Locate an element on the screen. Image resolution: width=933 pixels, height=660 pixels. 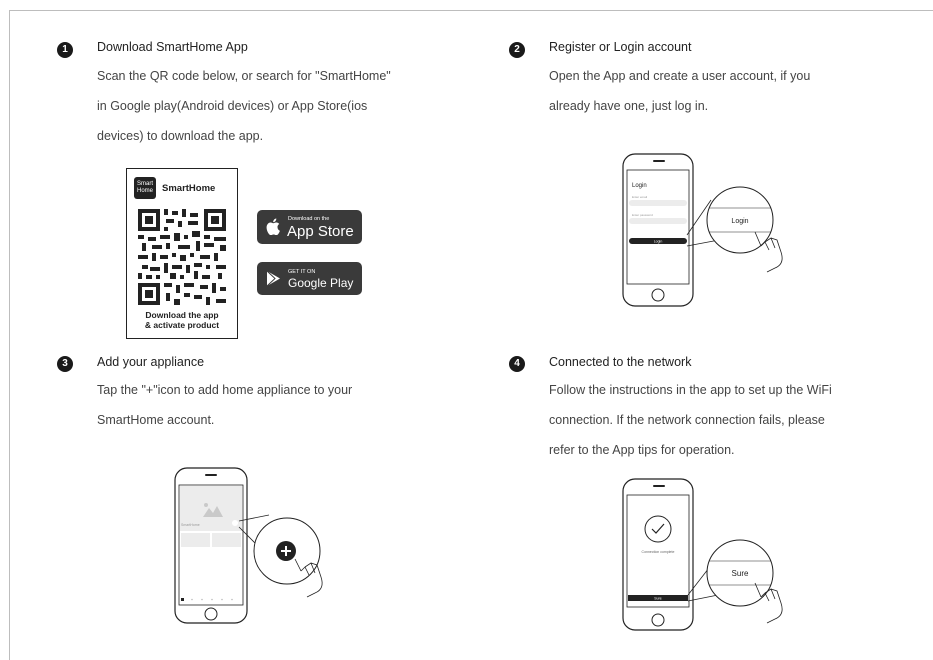
step-4-line: refer to the App tips for operation. is located at coordinates (642, 450).